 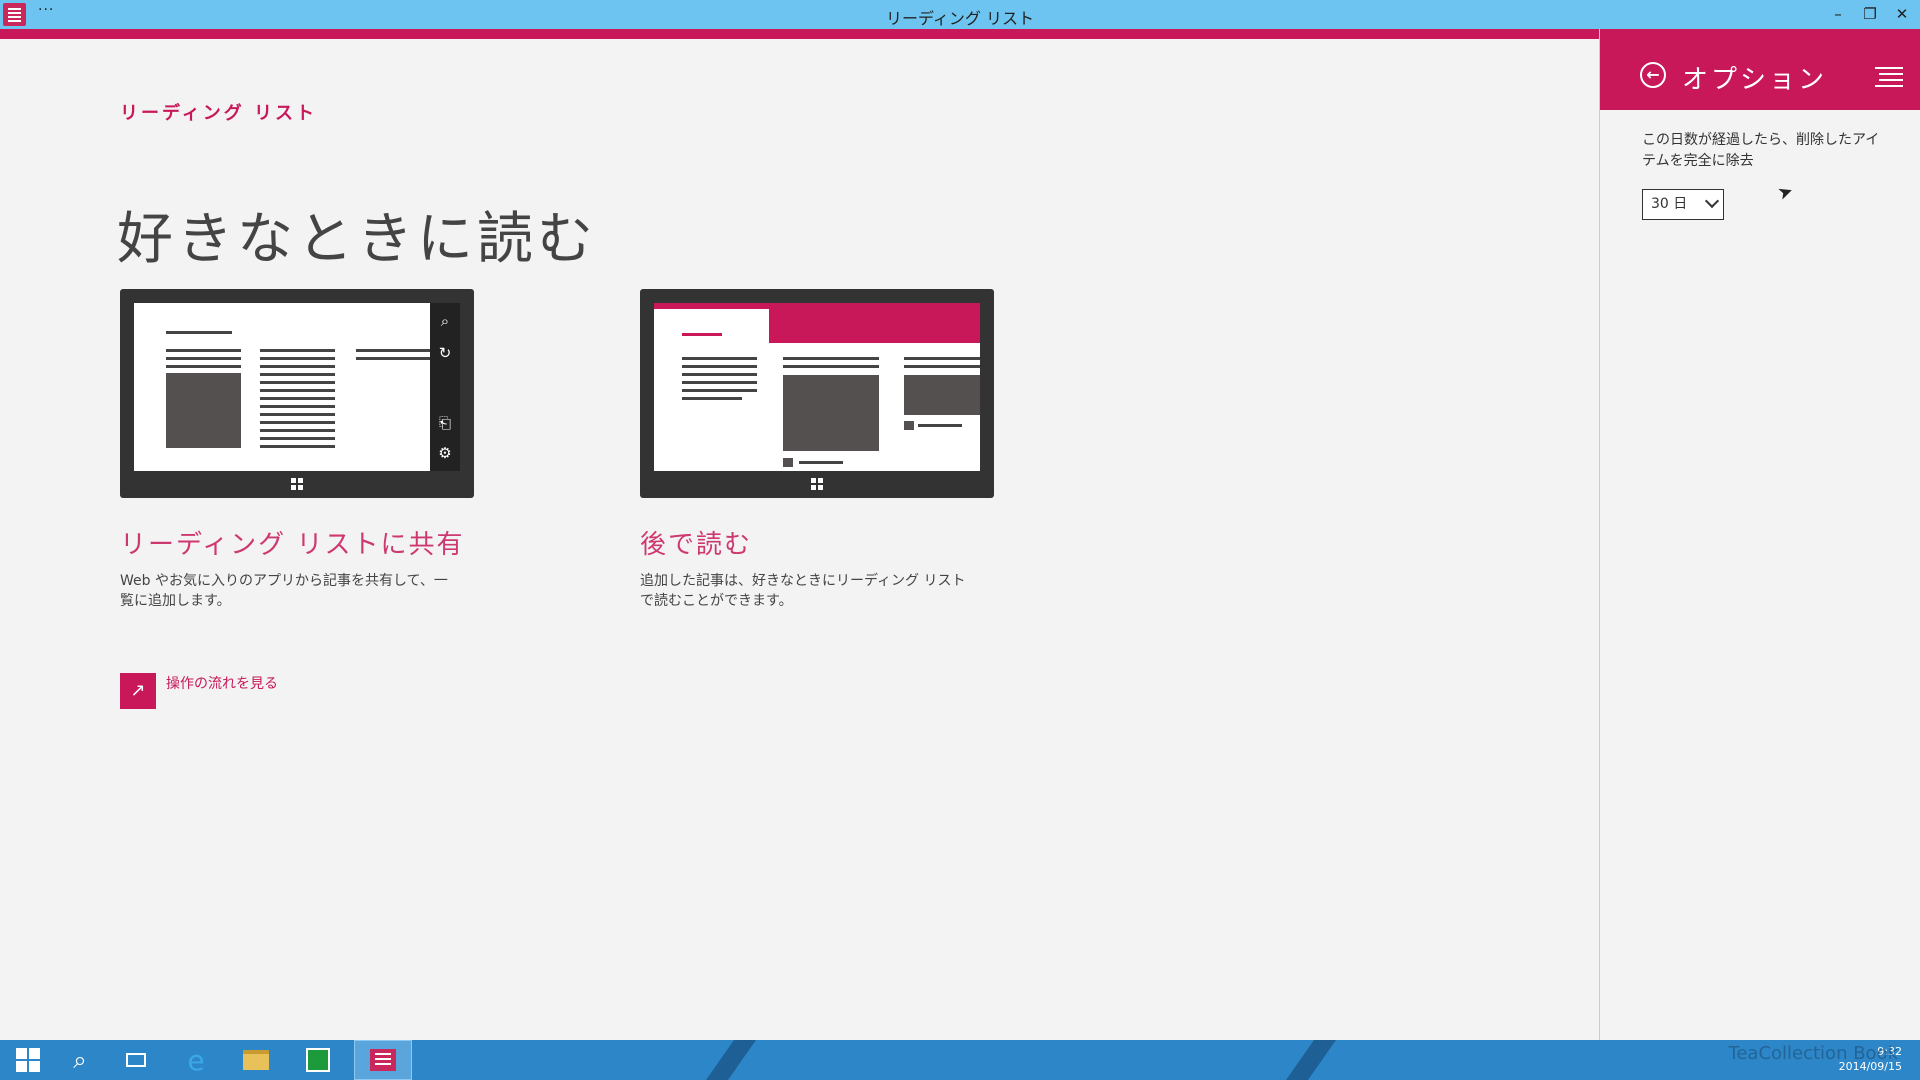 What do you see at coordinates (357, 239) in the screenshot?
I see `hero-title: 好きなときに読む` at bounding box center [357, 239].